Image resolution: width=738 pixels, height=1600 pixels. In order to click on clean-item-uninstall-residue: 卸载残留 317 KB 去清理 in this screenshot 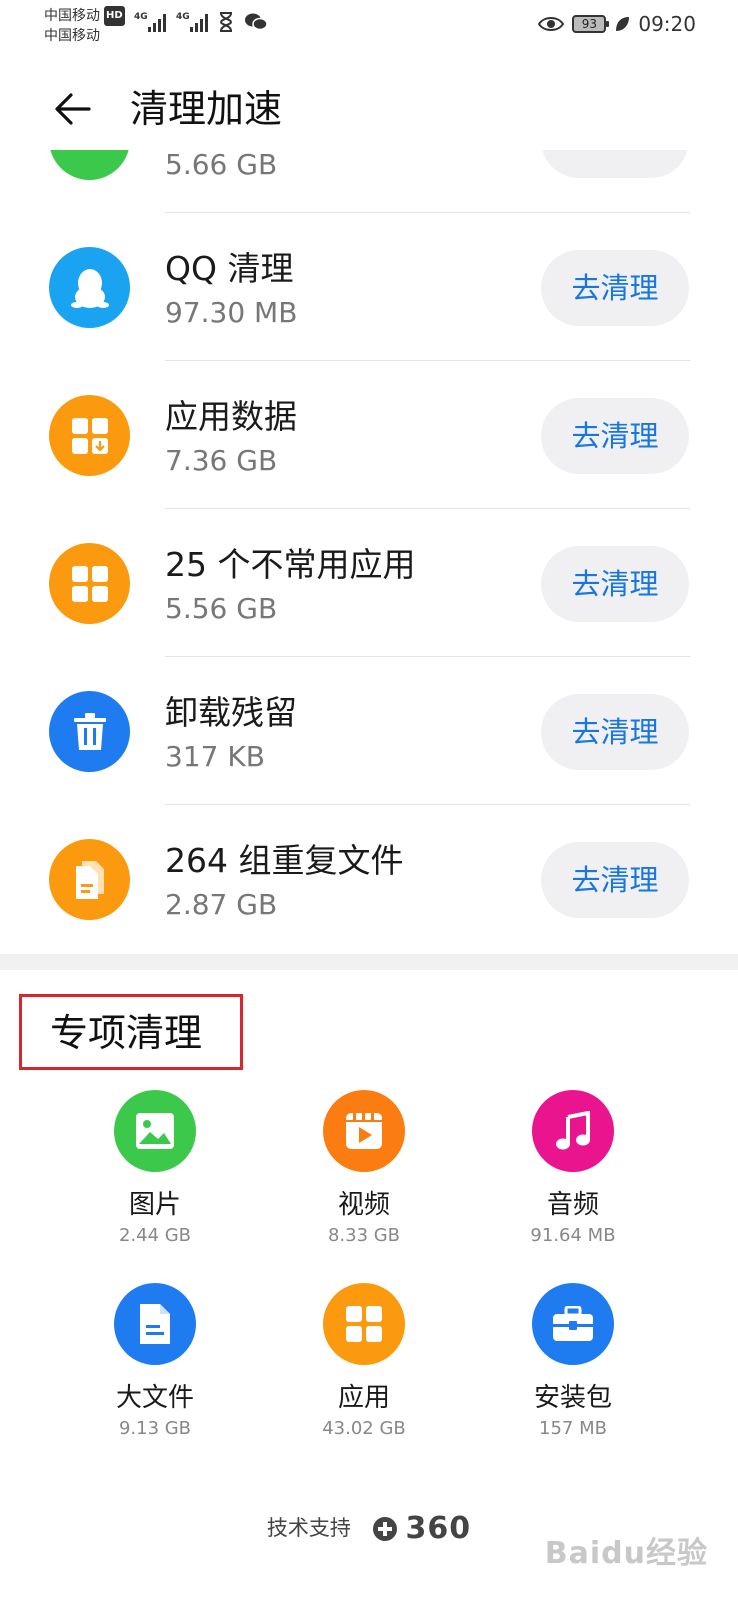, I will do `click(369, 731)`.